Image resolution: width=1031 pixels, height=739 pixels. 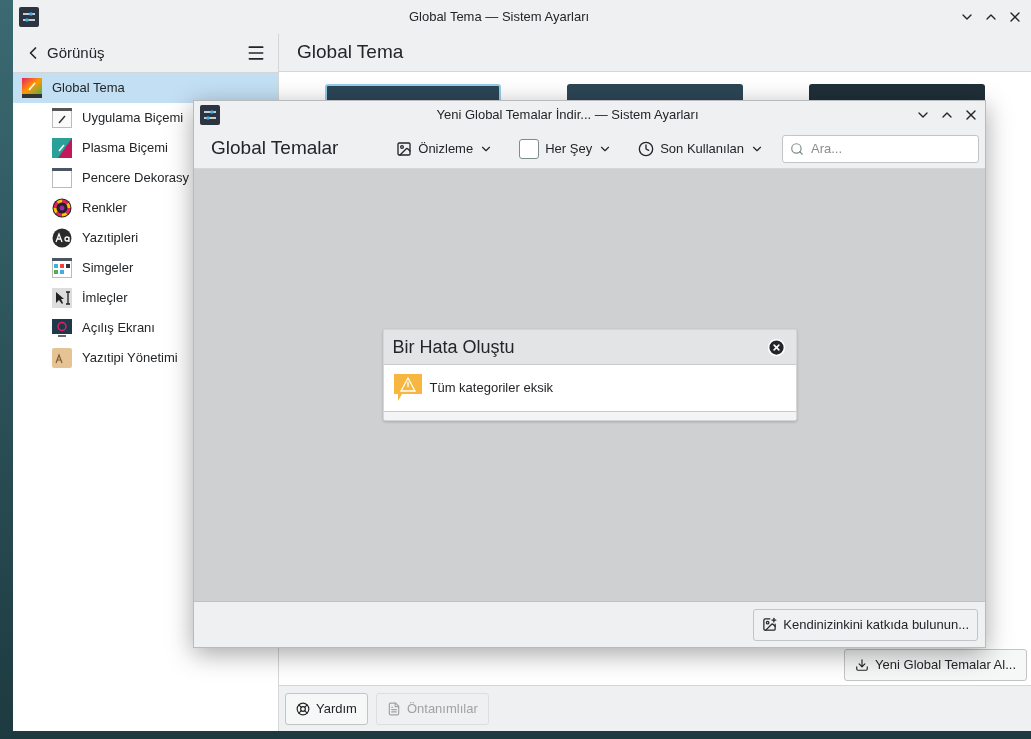 I want to click on window-brush-icon, so click(x=62, y=118).